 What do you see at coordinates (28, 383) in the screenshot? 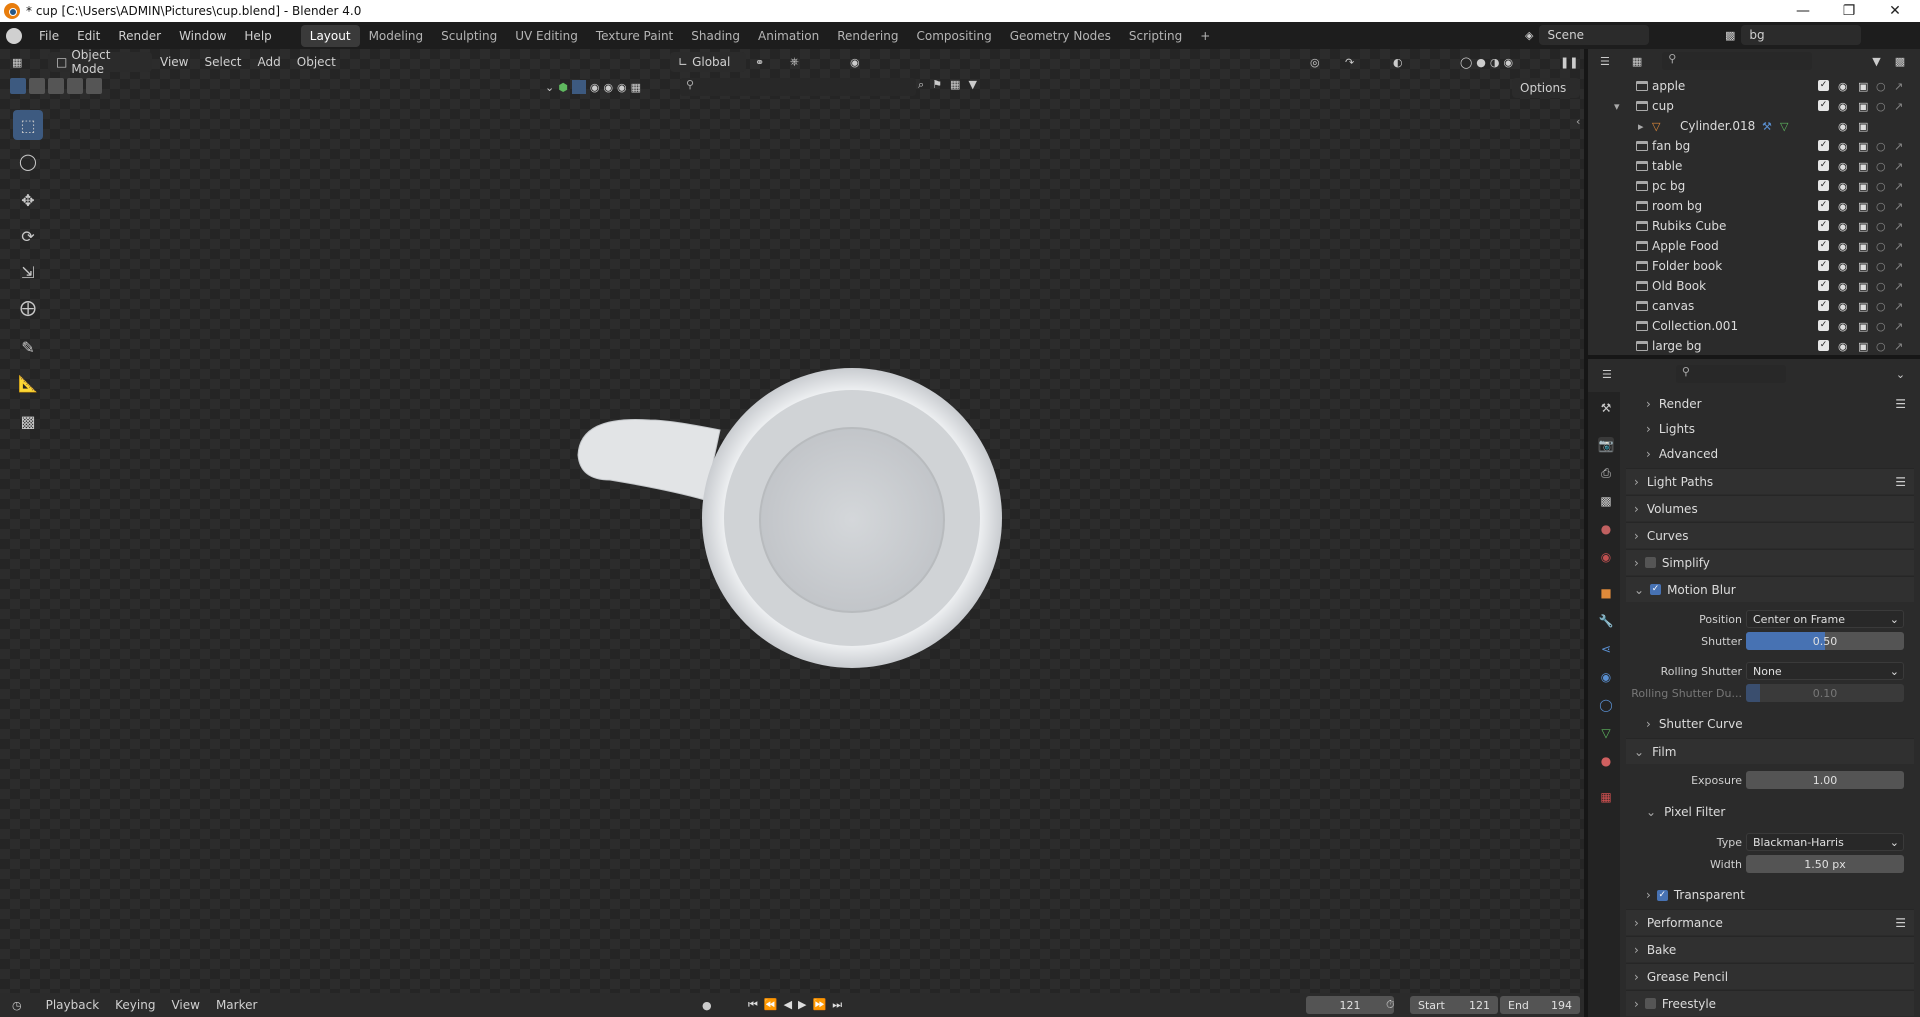
I see `measure-tool-icon: 📐` at bounding box center [28, 383].